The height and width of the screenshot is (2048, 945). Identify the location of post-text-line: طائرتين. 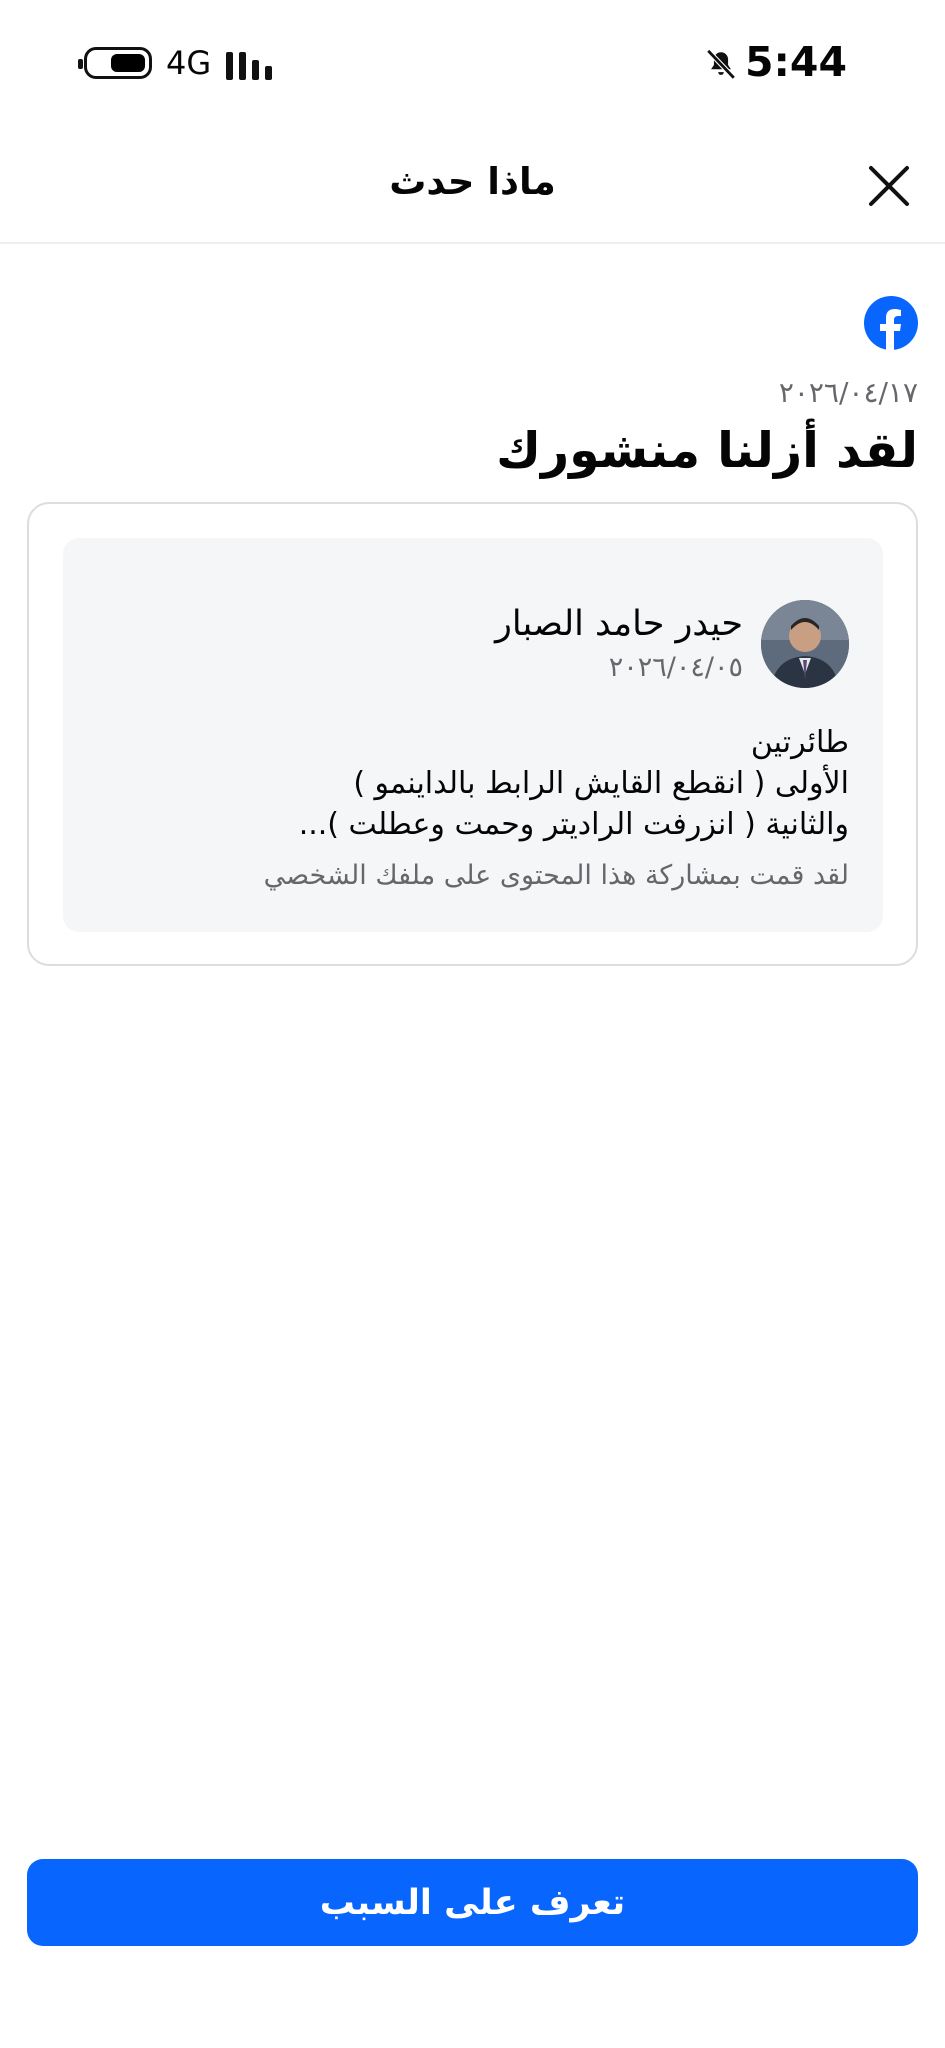
(799, 742).